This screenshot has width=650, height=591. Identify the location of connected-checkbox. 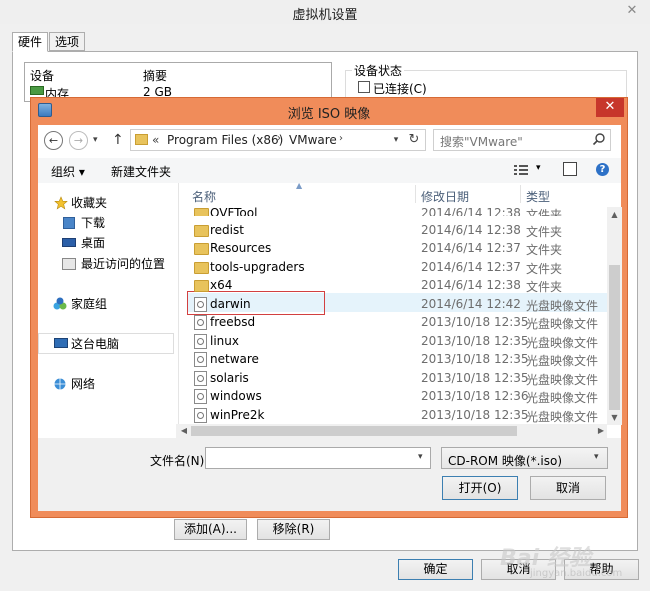
(364, 87).